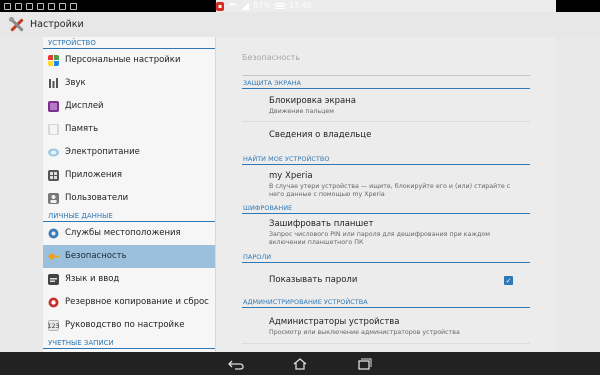 This screenshot has width=600, height=375. Describe the element at coordinates (312, 101) in the screenshot. I see `pref-title: Блокировка экрана` at that location.